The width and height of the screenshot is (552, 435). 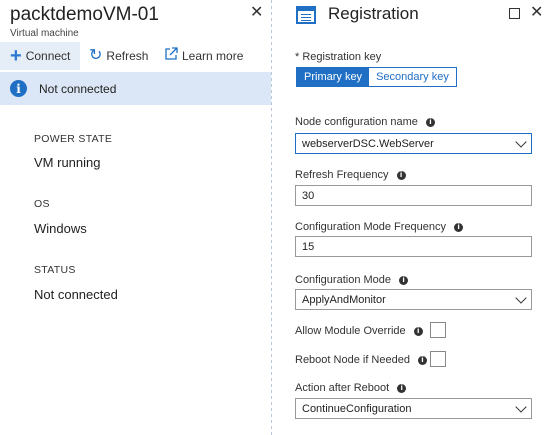 I want to click on vm-title: packtdemoVM-01, so click(x=84, y=14).